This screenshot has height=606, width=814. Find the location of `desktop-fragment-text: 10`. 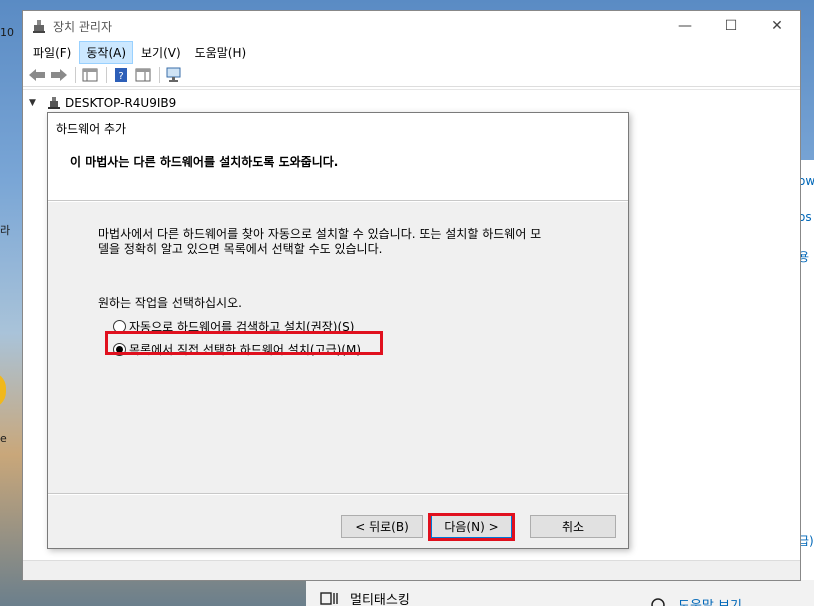

desktop-fragment-text: 10 is located at coordinates (7, 32).